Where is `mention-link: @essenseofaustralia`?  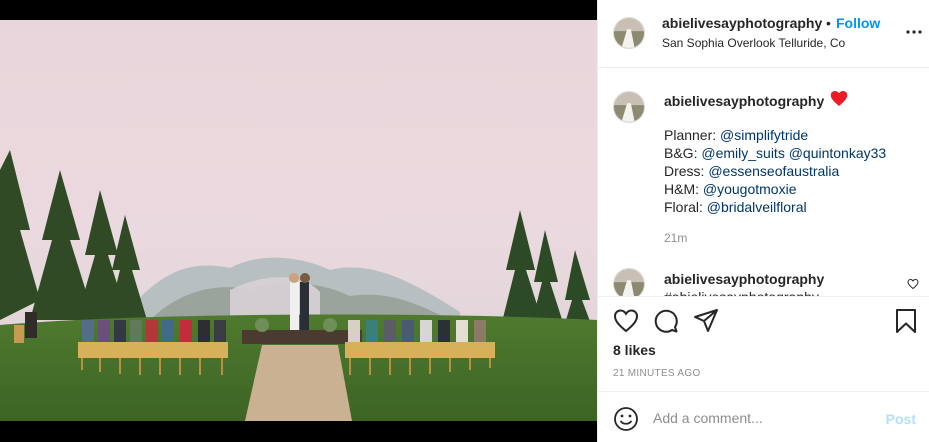
mention-link: @essenseofaustralia is located at coordinates (773, 171).